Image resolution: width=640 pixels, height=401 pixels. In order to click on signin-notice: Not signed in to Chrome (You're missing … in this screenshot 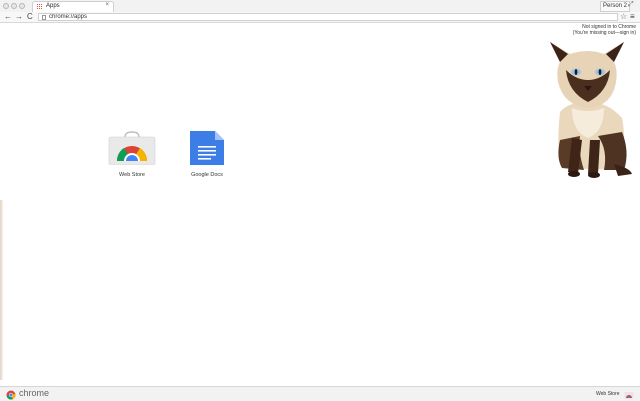, I will do `click(604, 30)`.